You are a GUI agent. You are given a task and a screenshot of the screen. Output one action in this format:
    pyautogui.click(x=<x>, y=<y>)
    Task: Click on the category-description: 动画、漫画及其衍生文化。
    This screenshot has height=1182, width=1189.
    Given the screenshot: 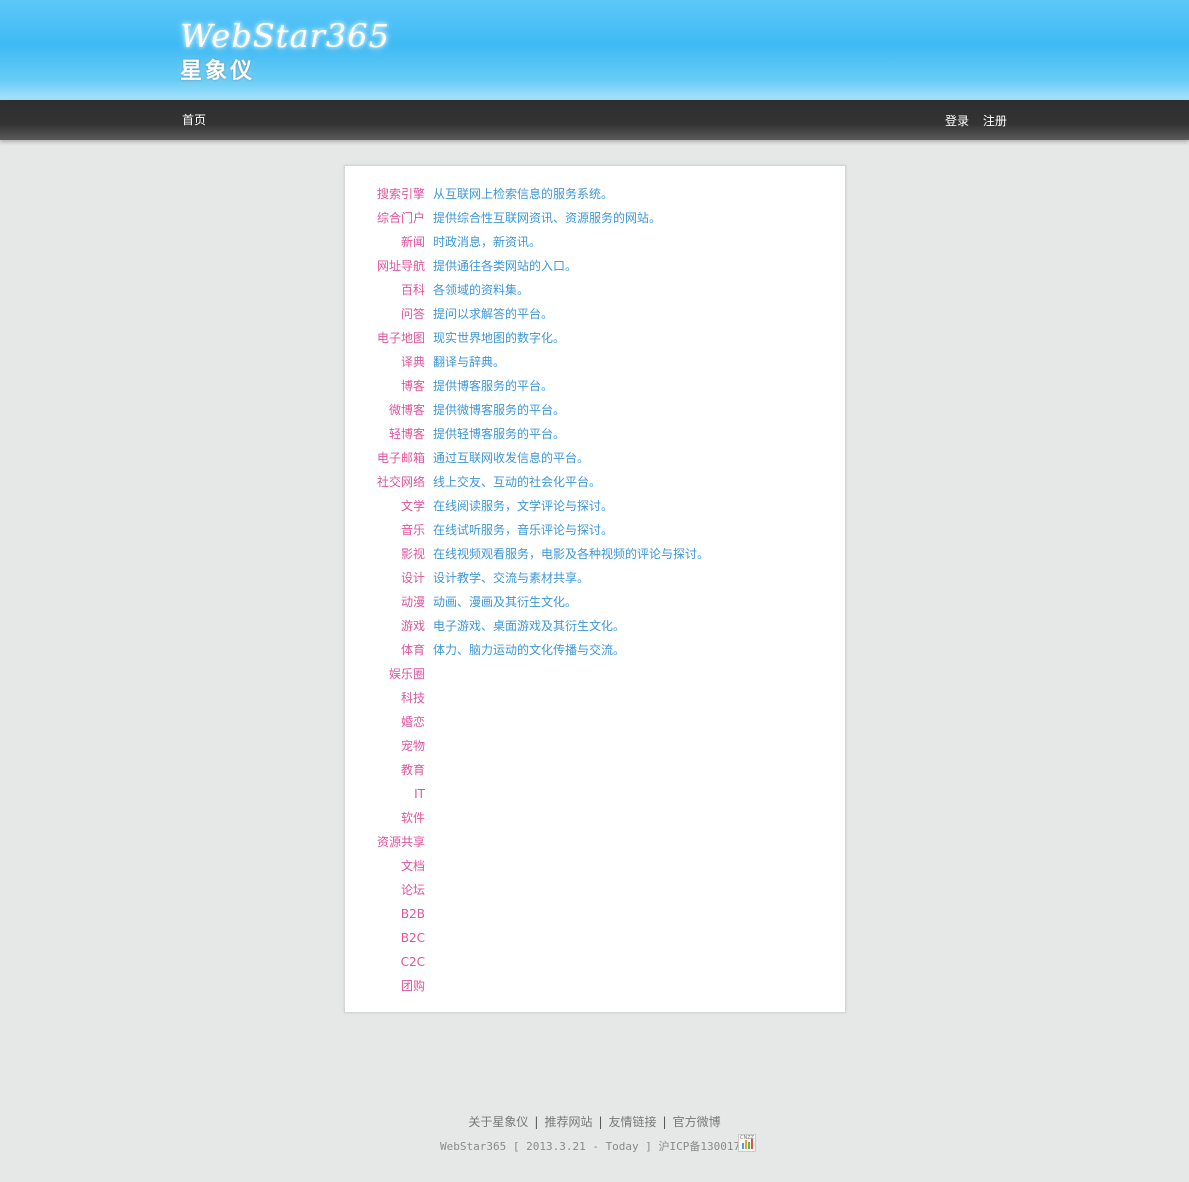 What is the action you would take?
    pyautogui.click(x=505, y=602)
    